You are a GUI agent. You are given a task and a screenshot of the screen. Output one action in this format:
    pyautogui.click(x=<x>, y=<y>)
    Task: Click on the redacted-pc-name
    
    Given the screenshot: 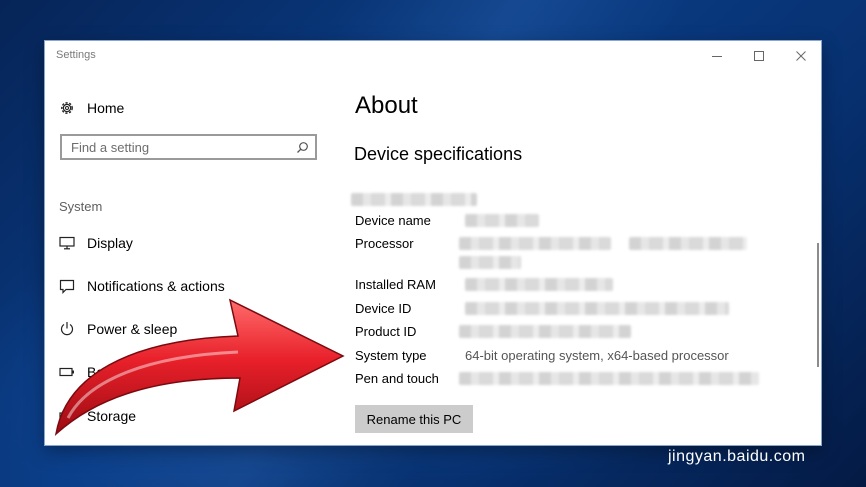 What is the action you would take?
    pyautogui.click(x=414, y=199)
    